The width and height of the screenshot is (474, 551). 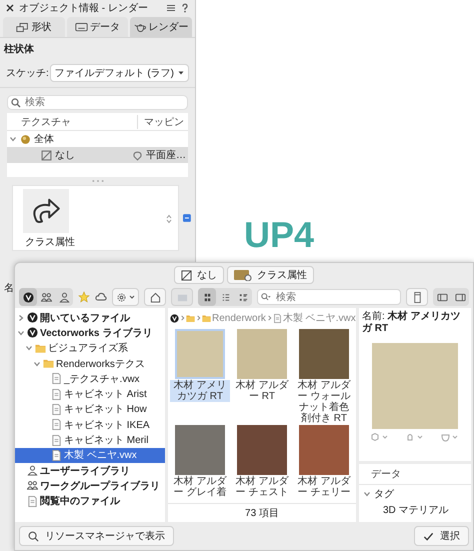 I want to click on sketch-dropdown: ファイルデフォルト (ラフ), so click(x=119, y=73).